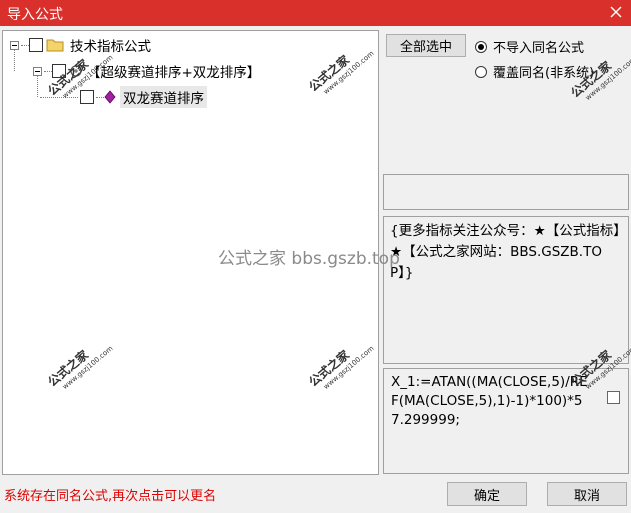 The image size is (631, 513). Describe the element at coordinates (163, 97) in the screenshot. I see `item-label: 双龙赛道排序` at that location.